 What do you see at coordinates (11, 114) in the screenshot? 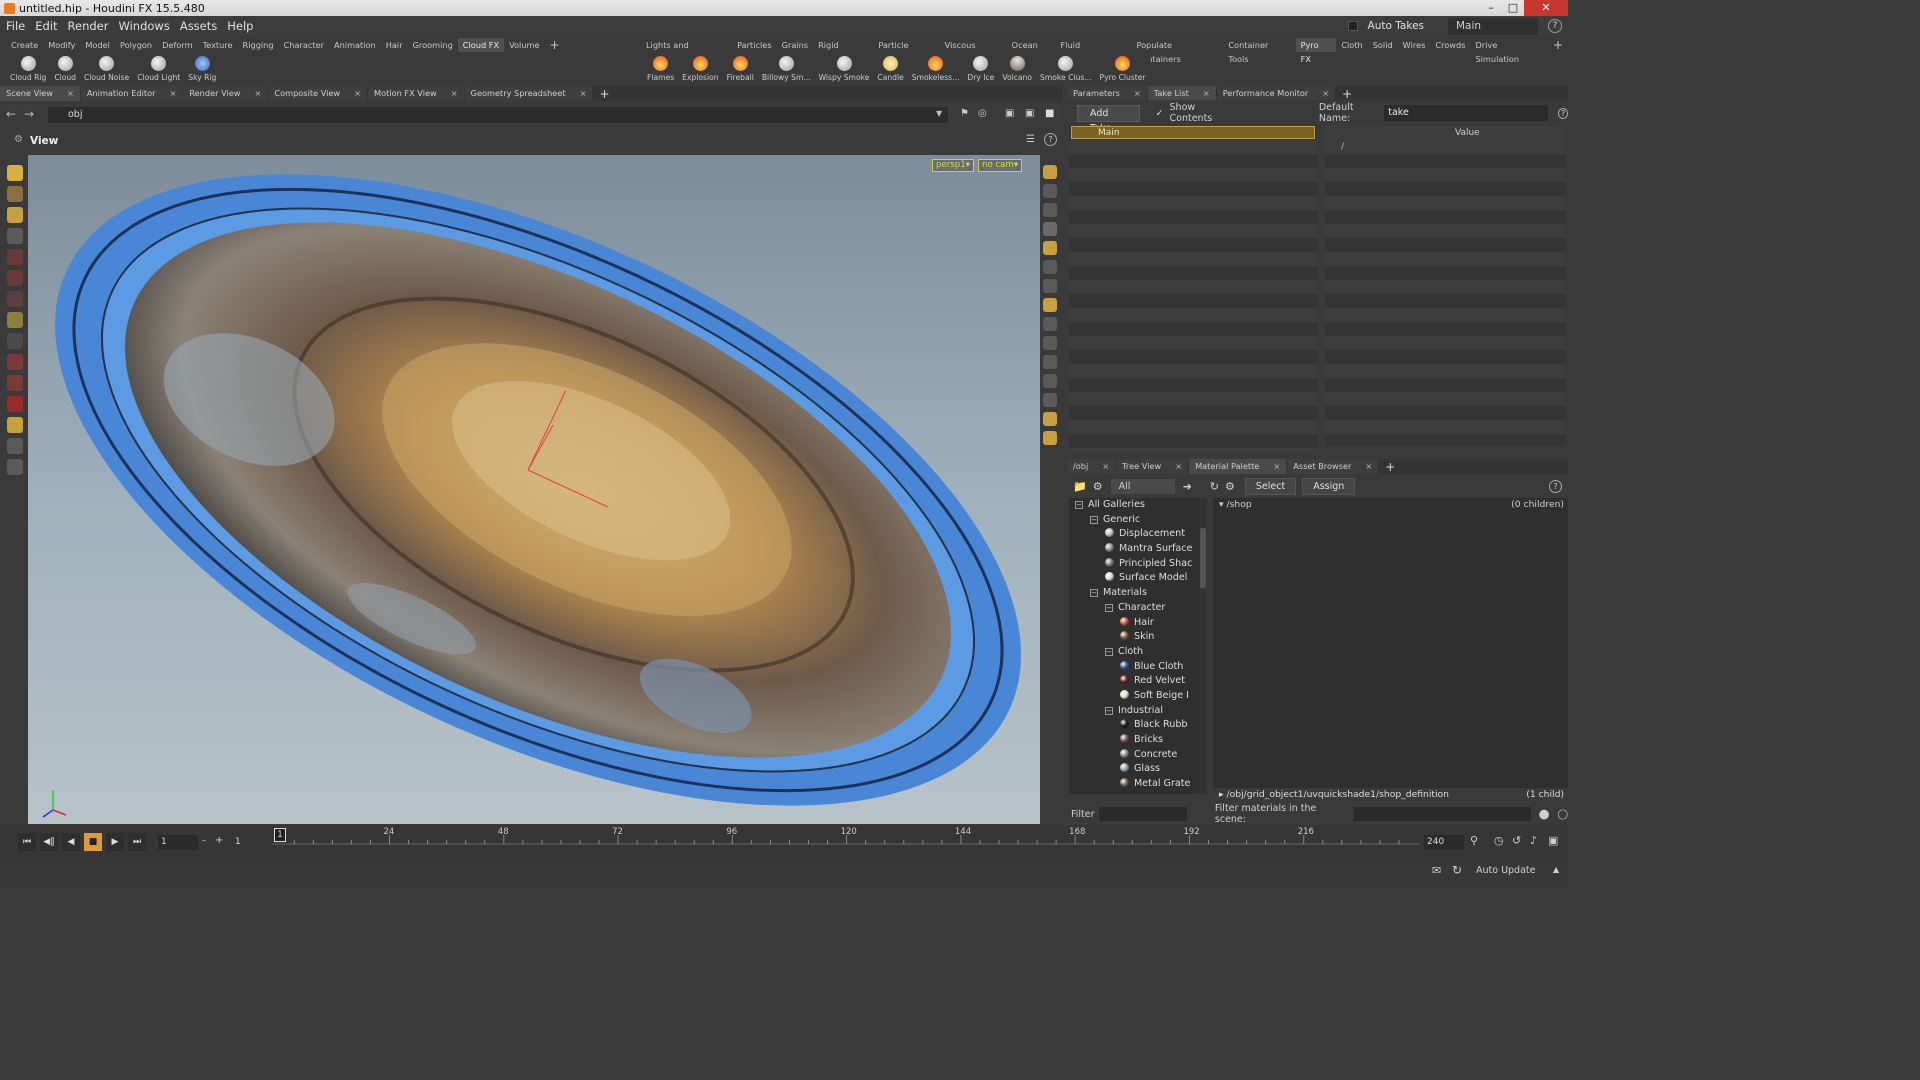
I see `back-arrow-icon: ←` at bounding box center [11, 114].